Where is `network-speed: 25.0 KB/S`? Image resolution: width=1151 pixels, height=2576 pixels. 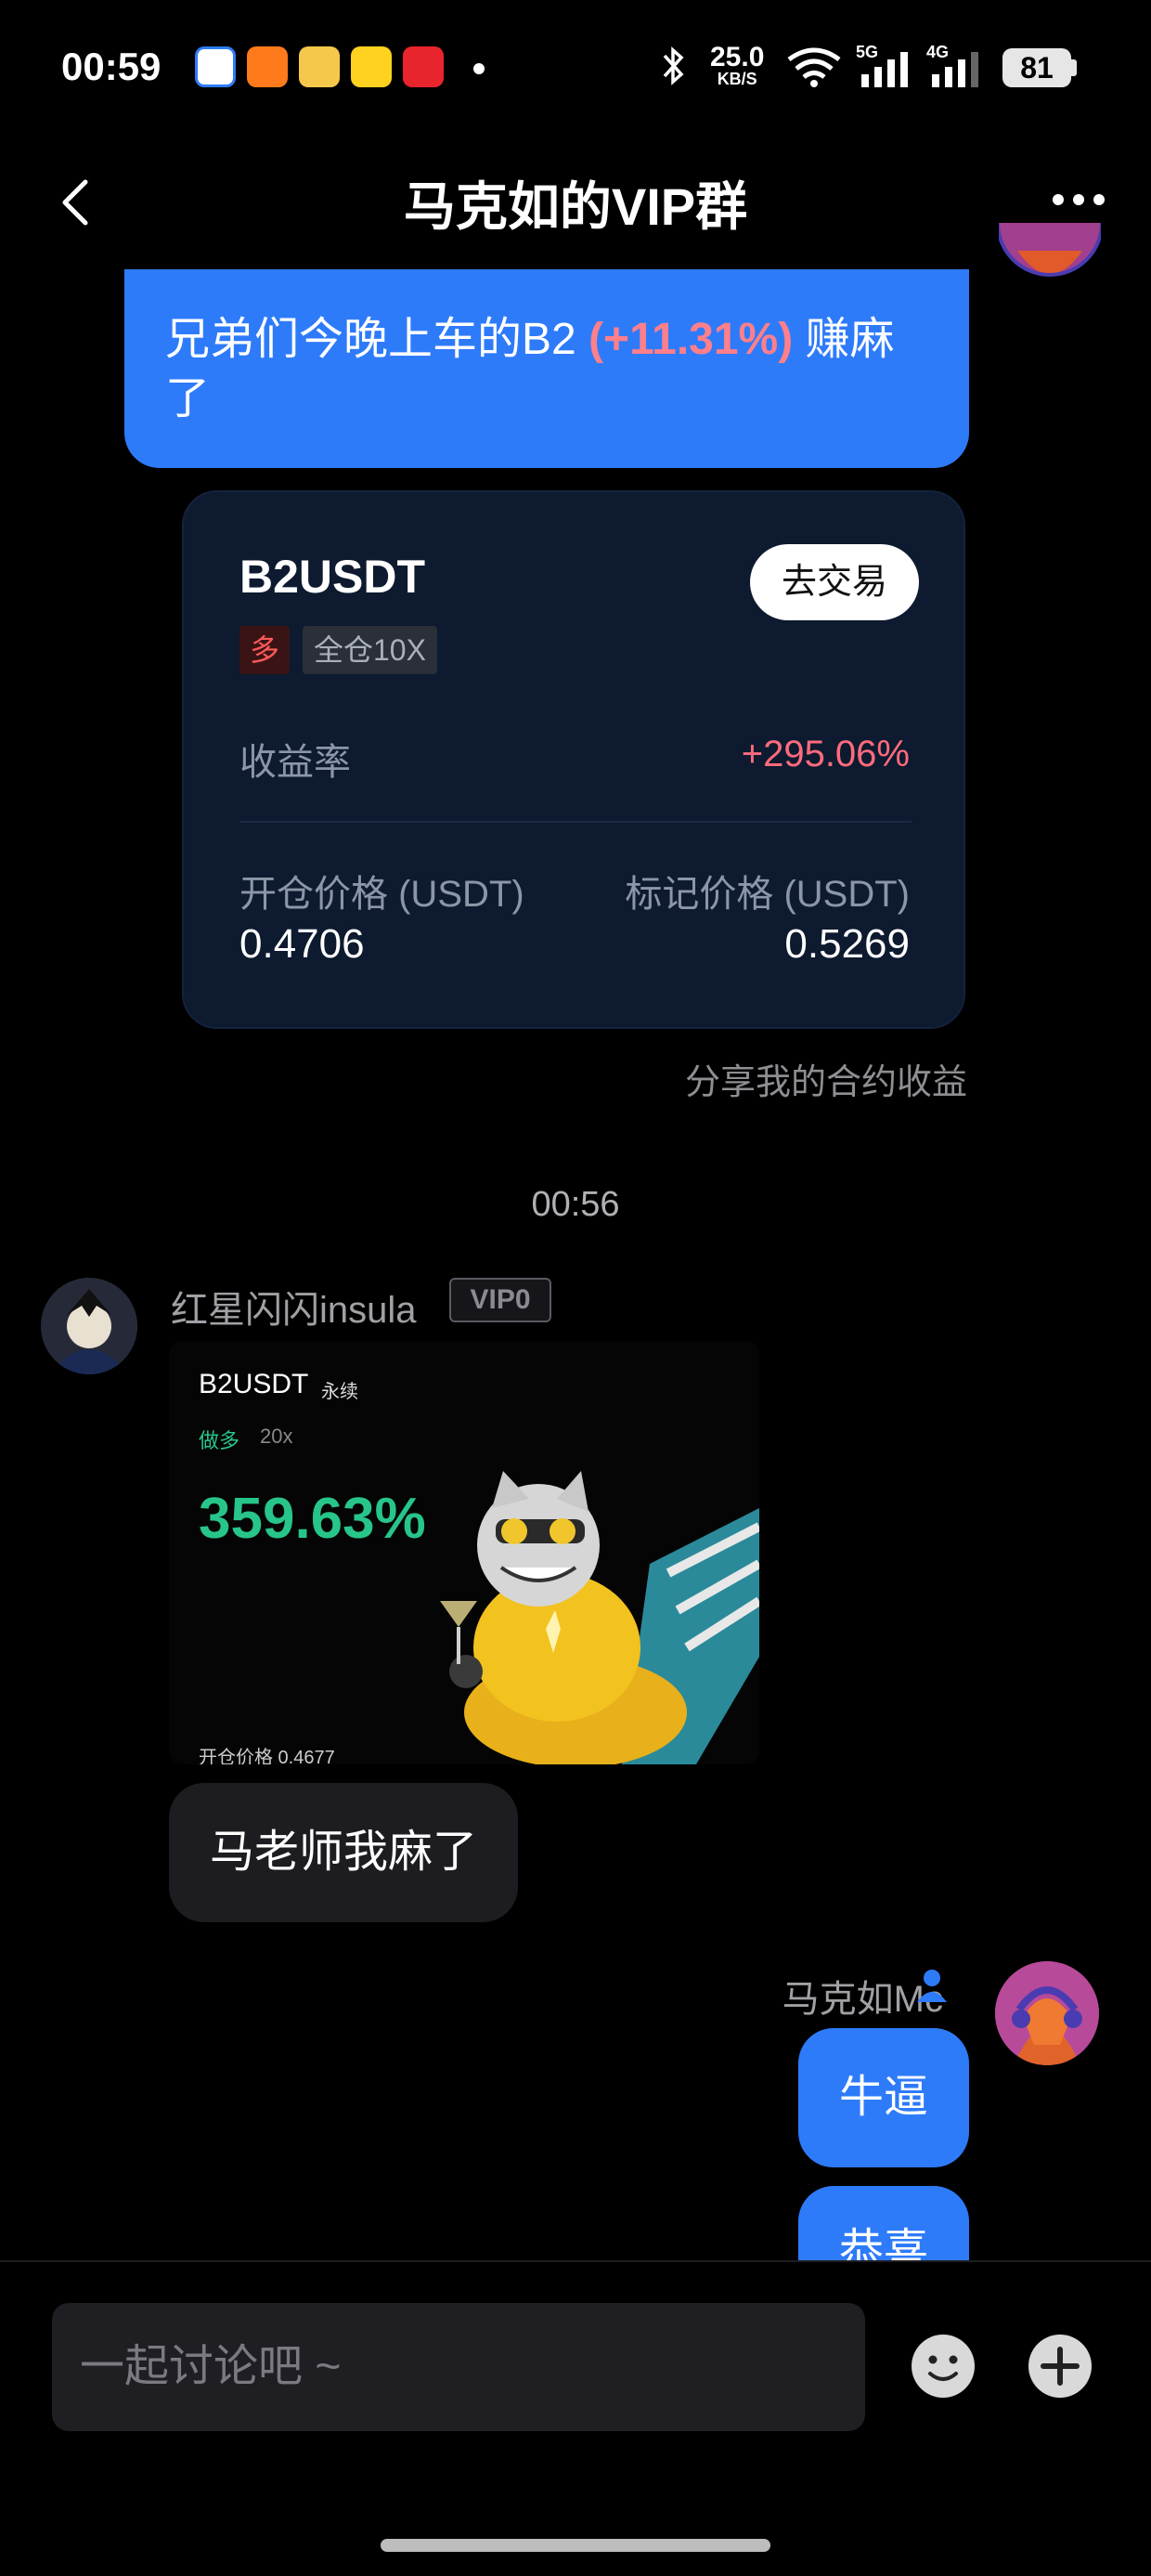 network-speed: 25.0 KB/S is located at coordinates (737, 65).